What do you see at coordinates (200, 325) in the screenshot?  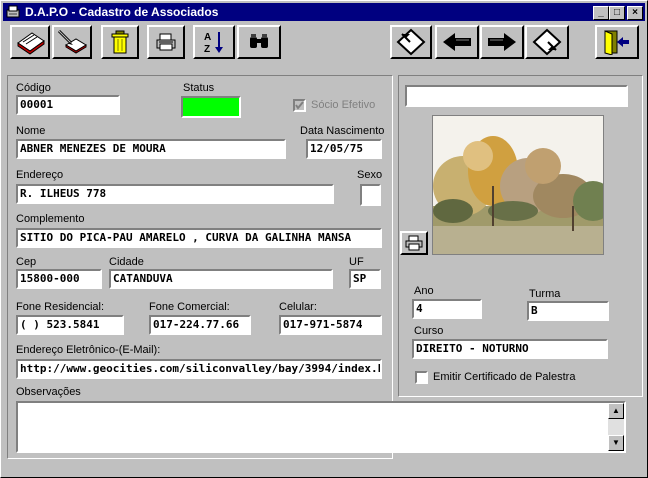 I see `fone-comercial-field: 017-224.77.66` at bounding box center [200, 325].